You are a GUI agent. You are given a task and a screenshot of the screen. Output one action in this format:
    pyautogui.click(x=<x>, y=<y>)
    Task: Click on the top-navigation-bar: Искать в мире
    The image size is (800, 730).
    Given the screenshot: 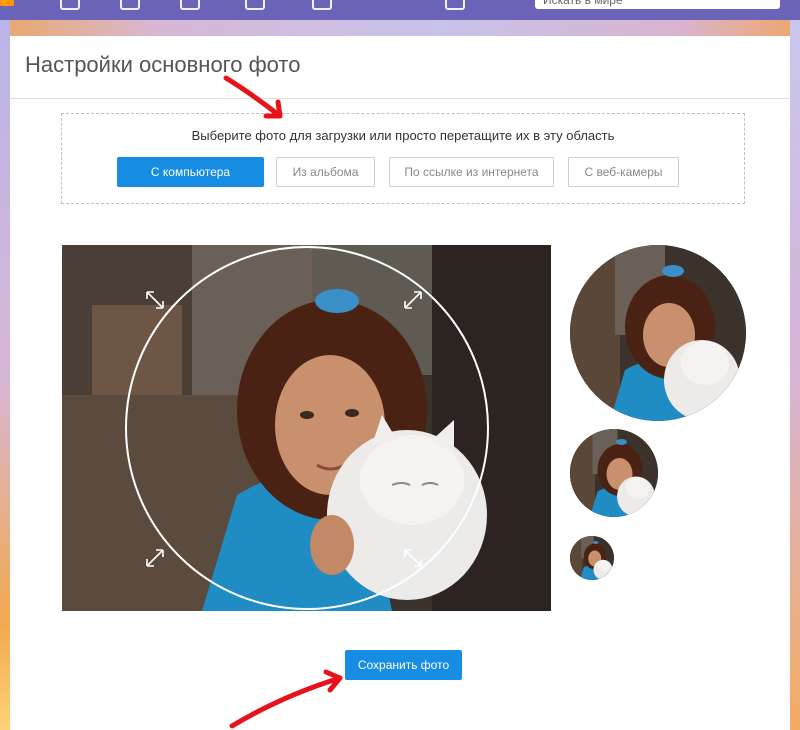 What is the action you would take?
    pyautogui.click(x=400, y=10)
    